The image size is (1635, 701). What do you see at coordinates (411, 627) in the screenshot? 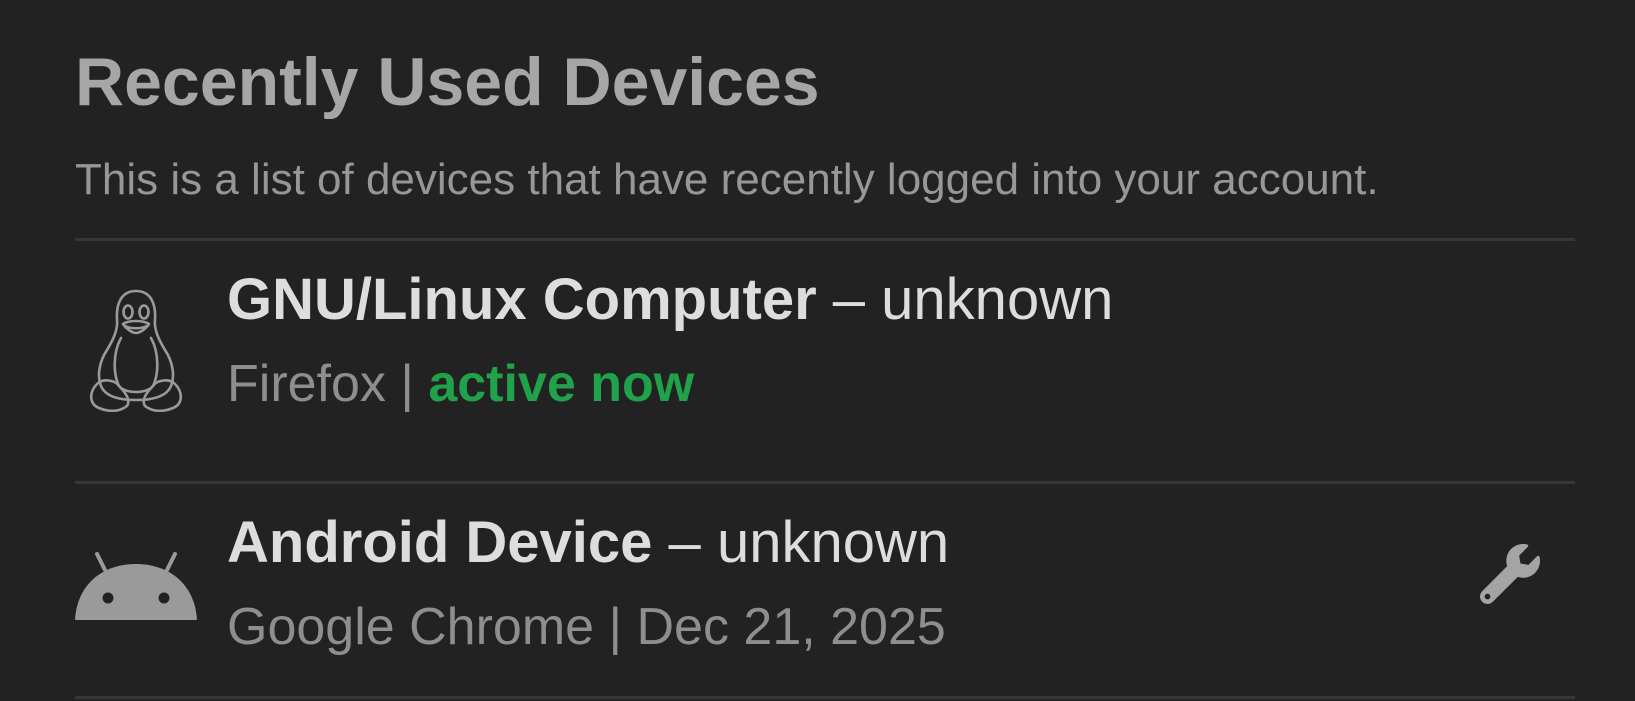
I see `device-browser: Google Chrome` at bounding box center [411, 627].